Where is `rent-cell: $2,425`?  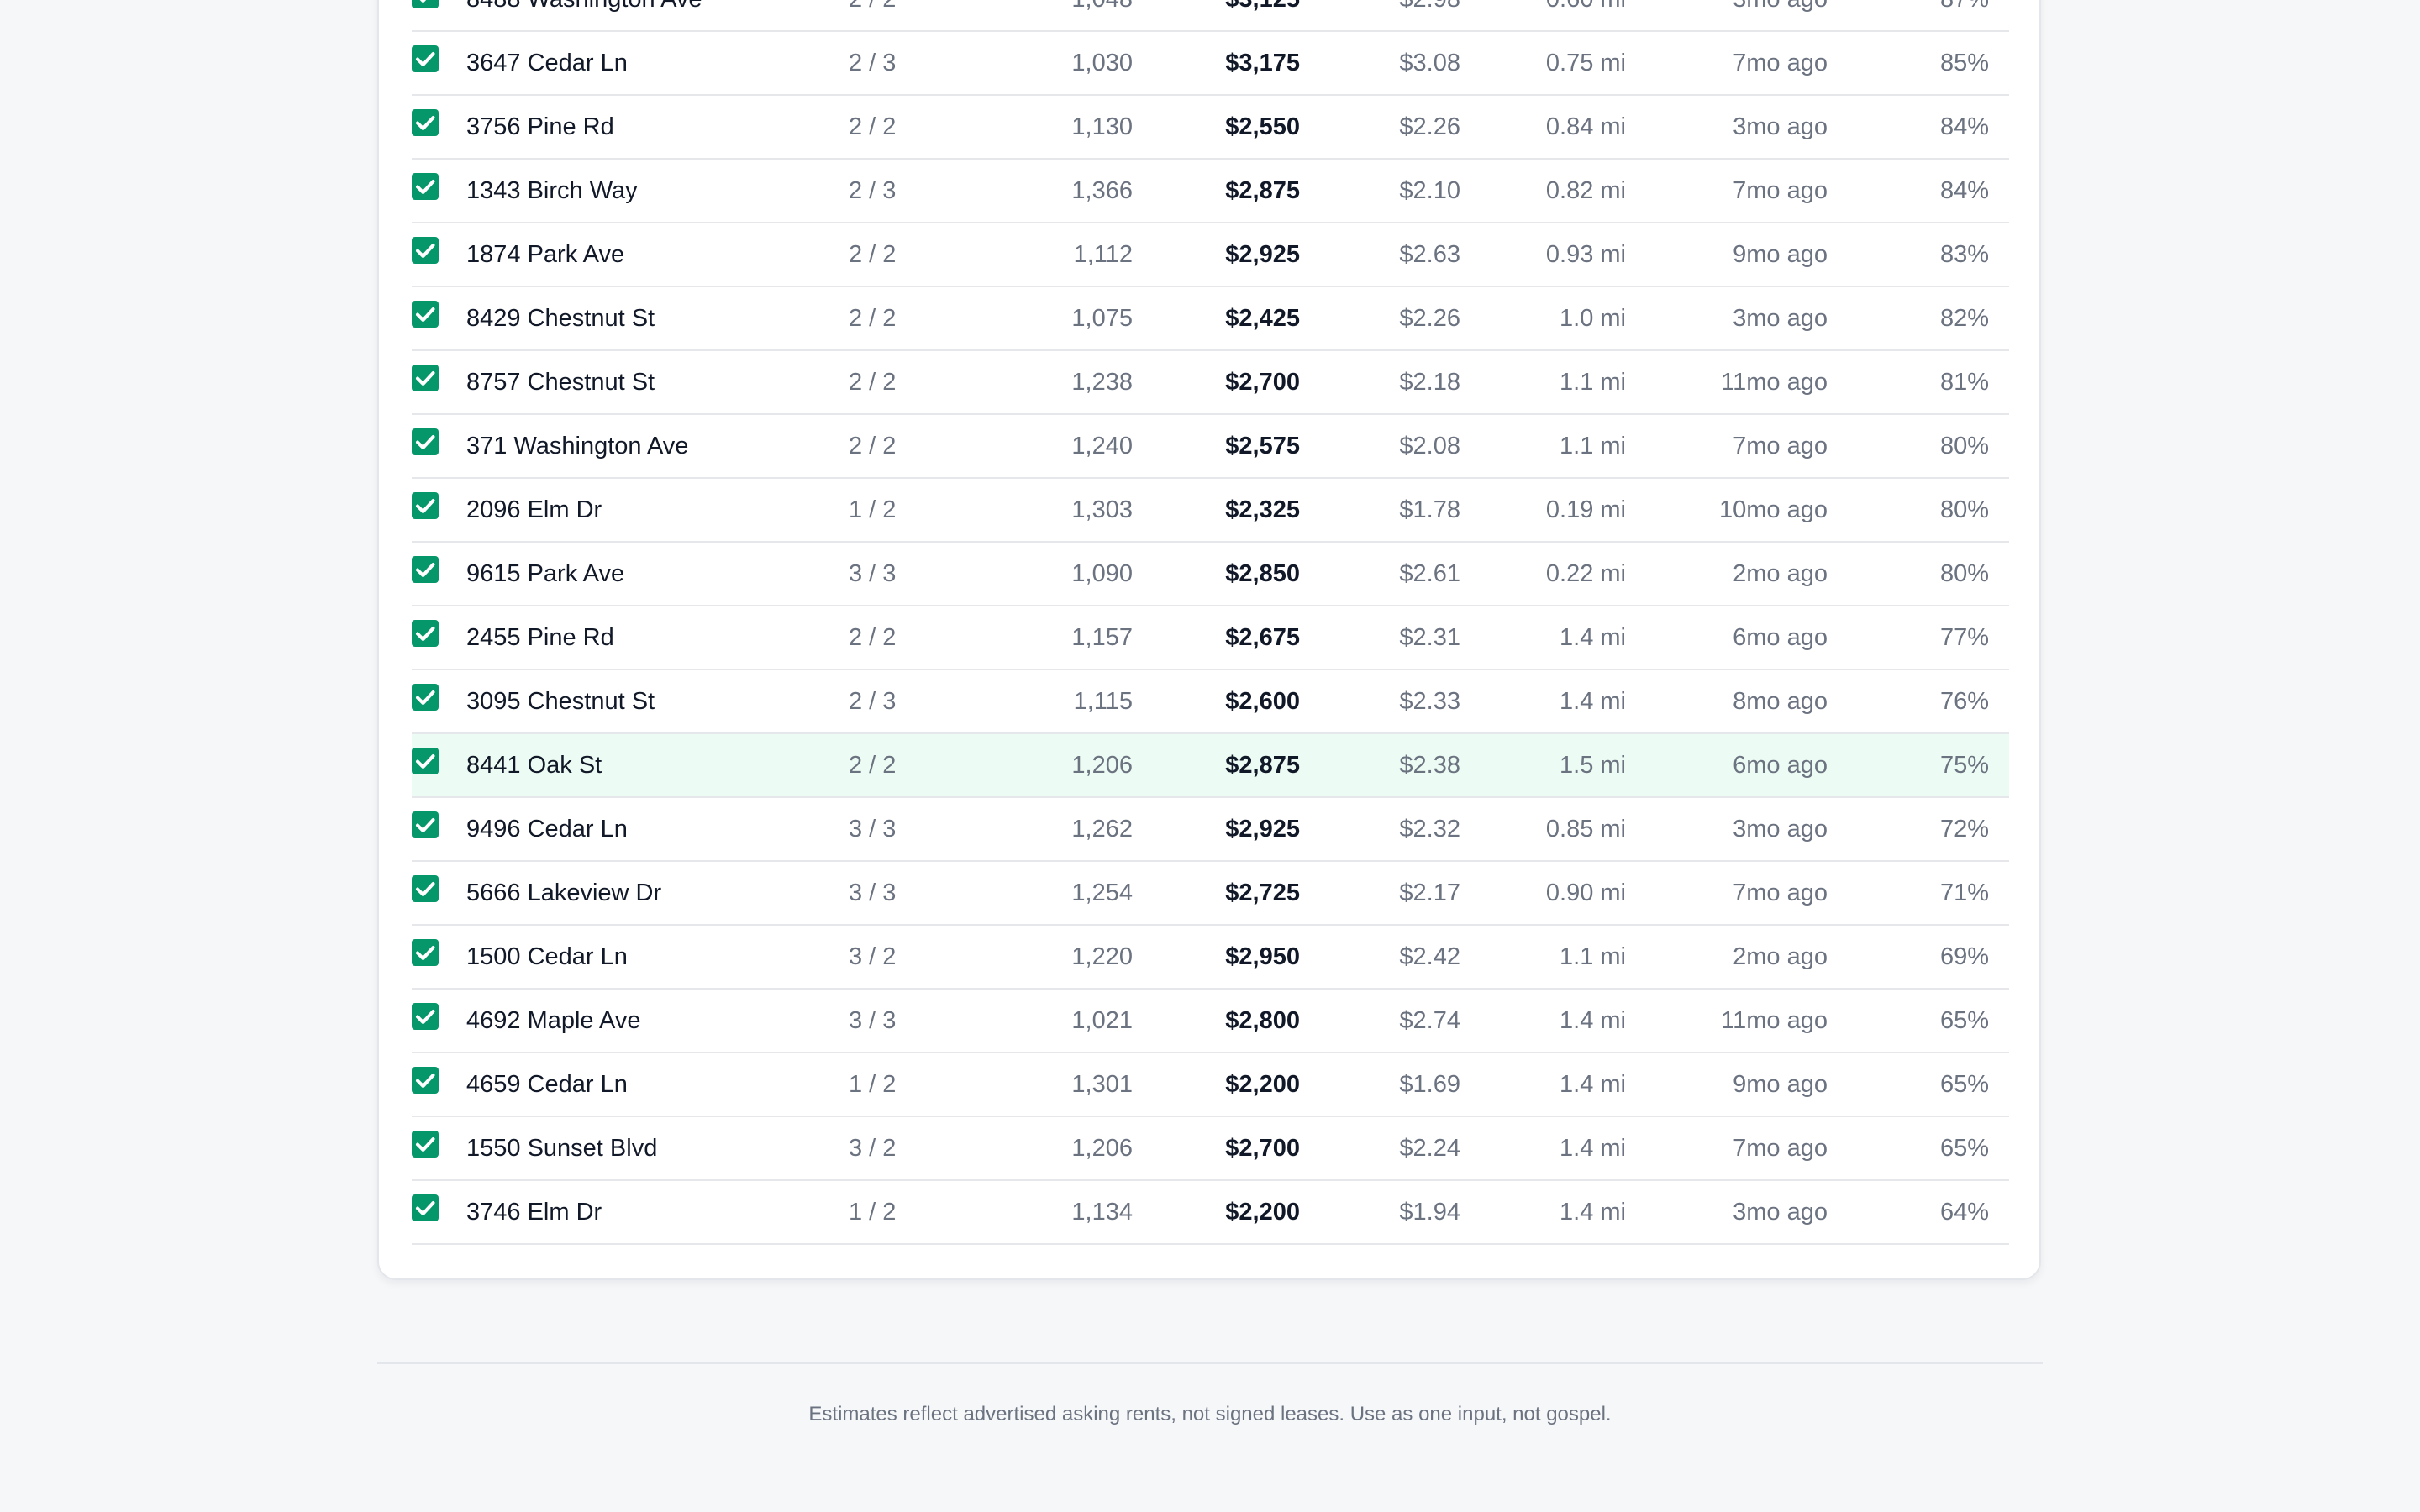
rent-cell: $2,425 is located at coordinates (1262, 318).